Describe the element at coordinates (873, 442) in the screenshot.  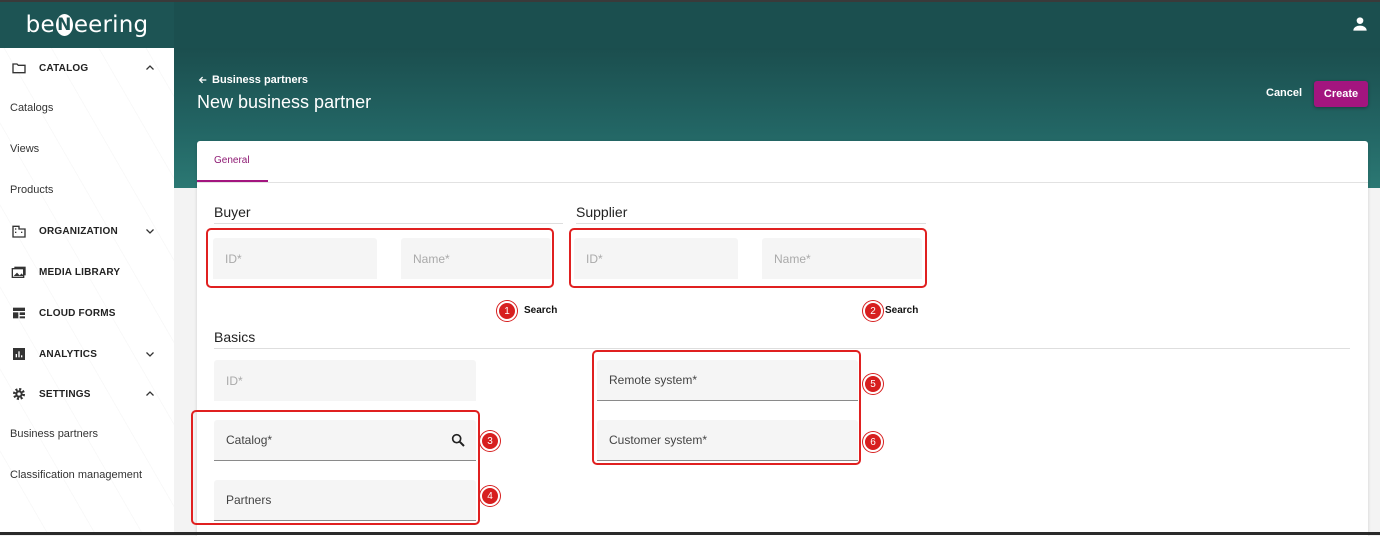
I see `annotation-badge-6: 6` at that location.